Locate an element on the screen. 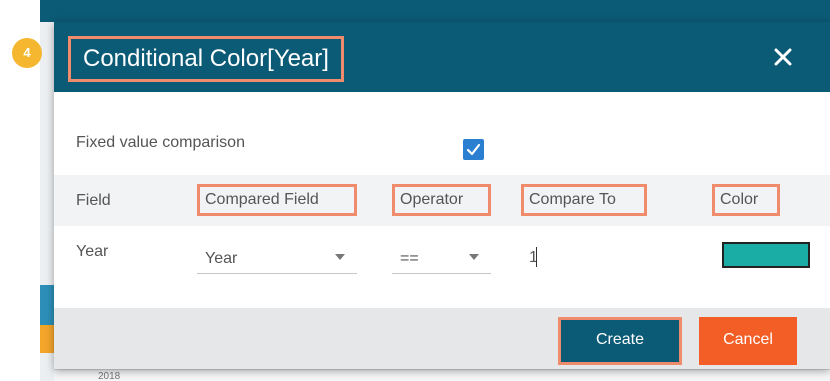 Image resolution: width=830 pixels, height=381 pixels. compared-field-select: Year is located at coordinates (277, 259).